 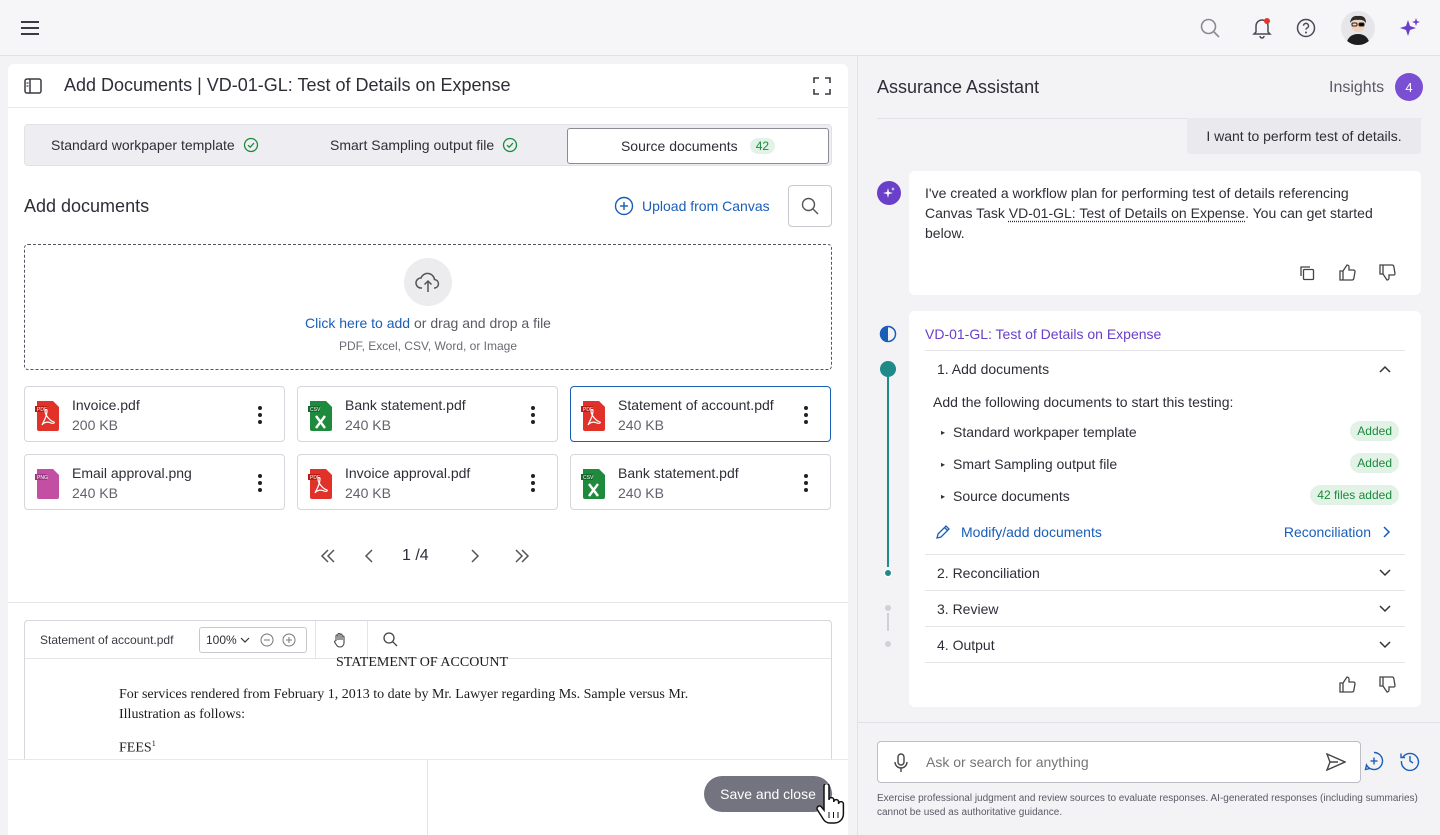 I want to click on copy-icon, so click(x=1307, y=273).